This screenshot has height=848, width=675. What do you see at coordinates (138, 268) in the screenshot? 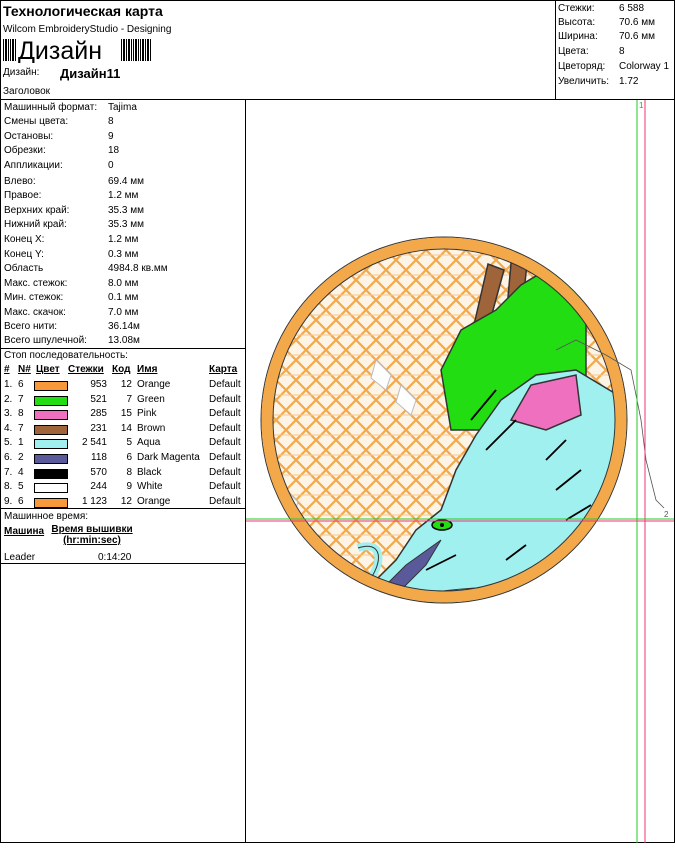
I see `param-value: 4984.8 кв.мм` at bounding box center [138, 268].